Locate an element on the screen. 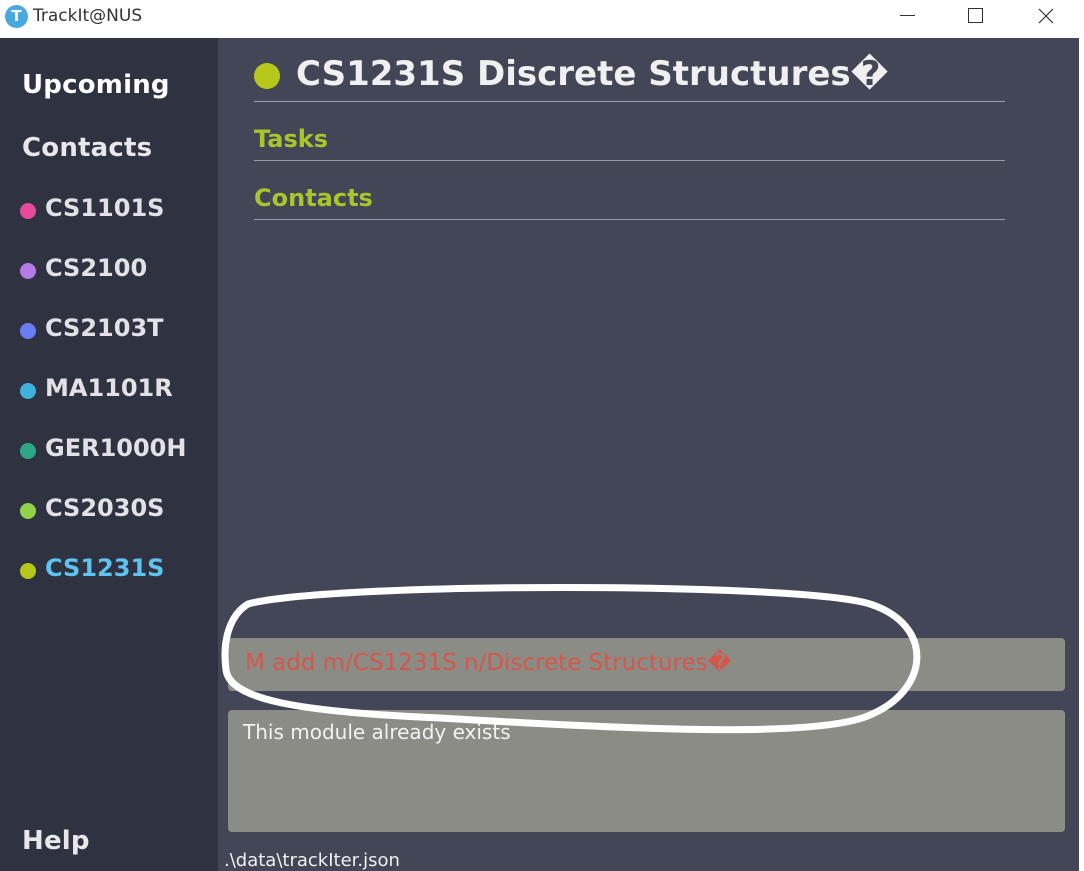 The height and width of the screenshot is (871, 1084). sidebar-module-code: CS1231S is located at coordinates (105, 568).